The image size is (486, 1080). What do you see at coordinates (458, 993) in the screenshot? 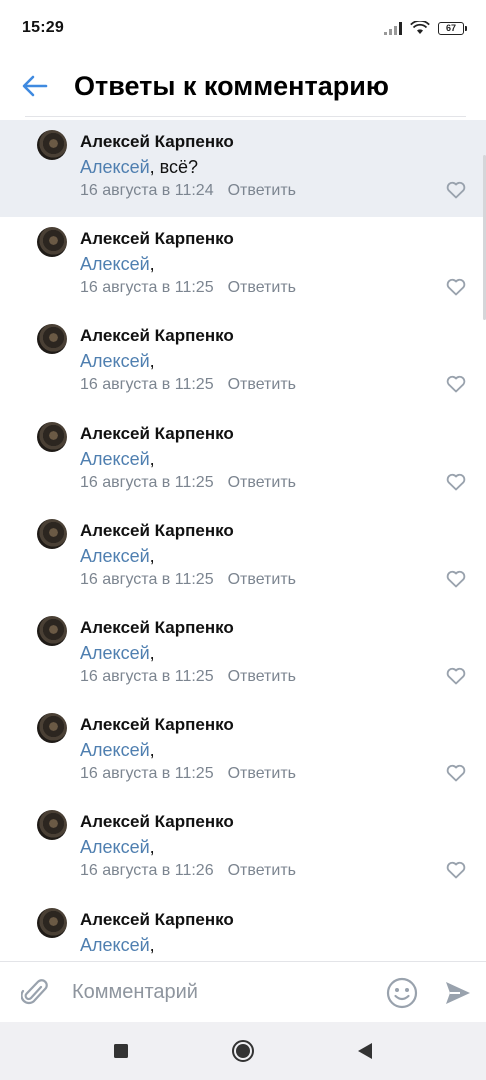
I see `send-button` at bounding box center [458, 993].